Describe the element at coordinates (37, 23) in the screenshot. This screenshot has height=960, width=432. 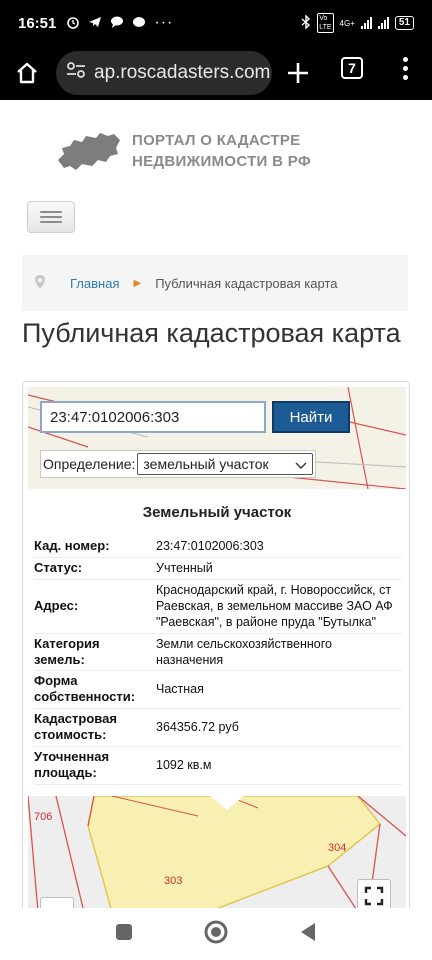
I see `clock: 16:51` at that location.